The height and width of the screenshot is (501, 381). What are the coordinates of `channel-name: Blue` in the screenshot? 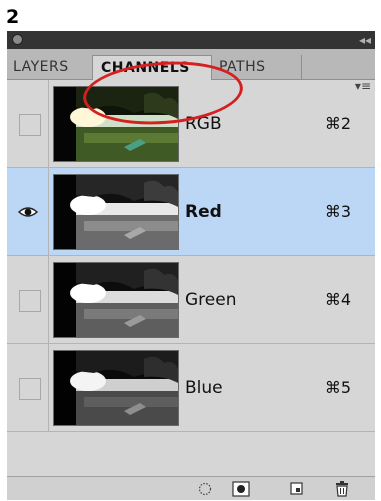 It's located at (204, 388).